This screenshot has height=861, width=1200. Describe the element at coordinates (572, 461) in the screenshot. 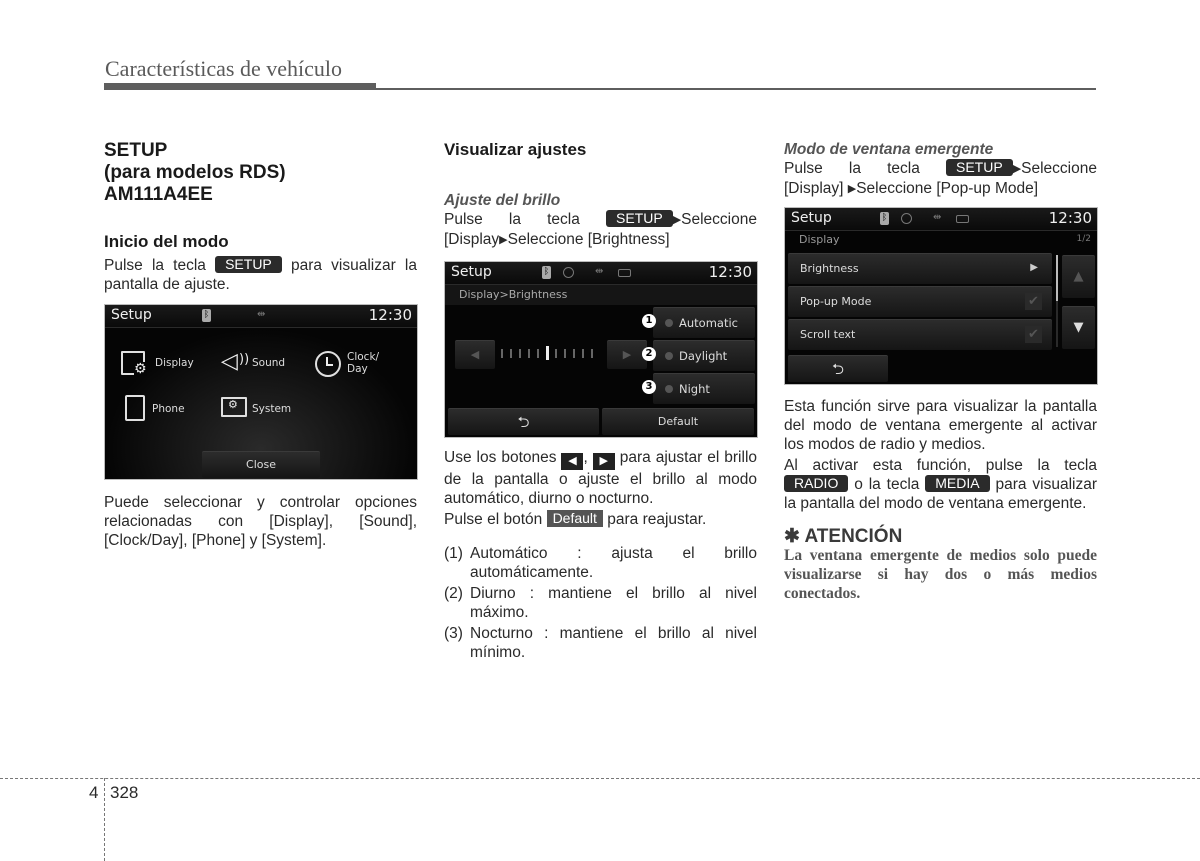

I see `left-arrow-button-icon: ◀` at that location.